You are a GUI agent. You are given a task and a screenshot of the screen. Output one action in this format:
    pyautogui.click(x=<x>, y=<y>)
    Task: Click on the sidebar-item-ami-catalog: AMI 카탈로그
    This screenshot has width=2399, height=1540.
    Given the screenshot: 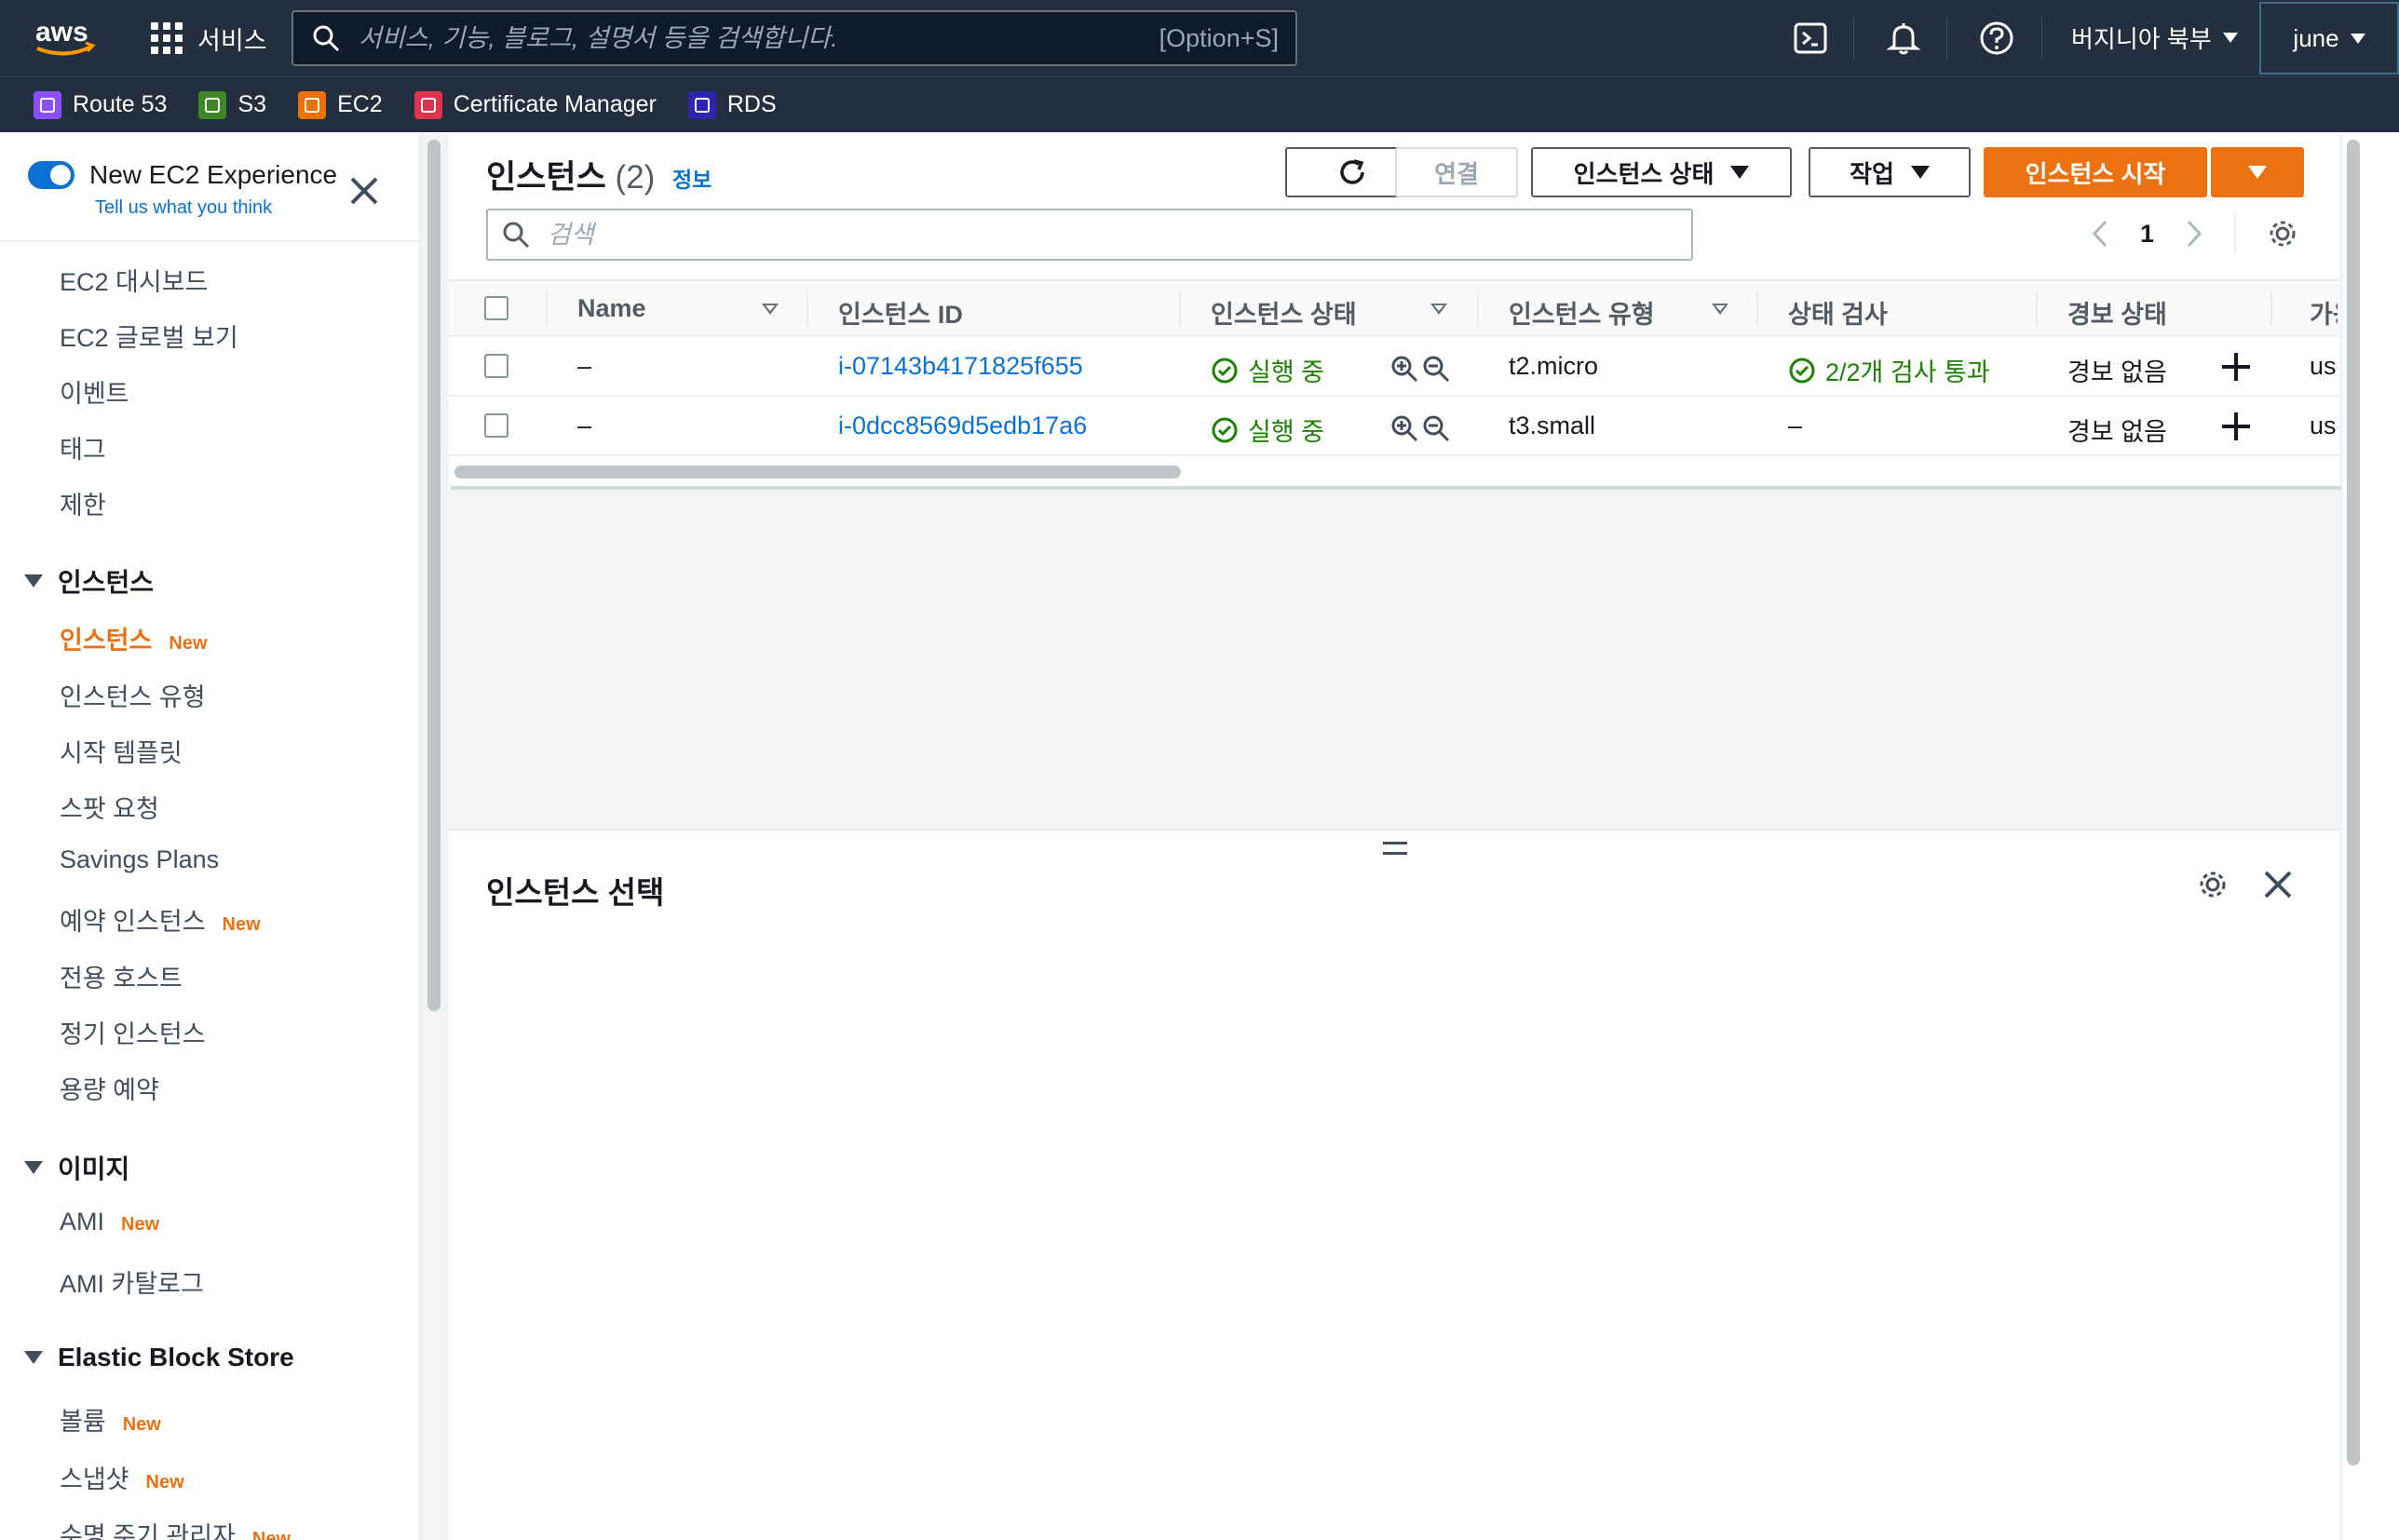 What is the action you would take?
    pyautogui.click(x=132, y=1282)
    